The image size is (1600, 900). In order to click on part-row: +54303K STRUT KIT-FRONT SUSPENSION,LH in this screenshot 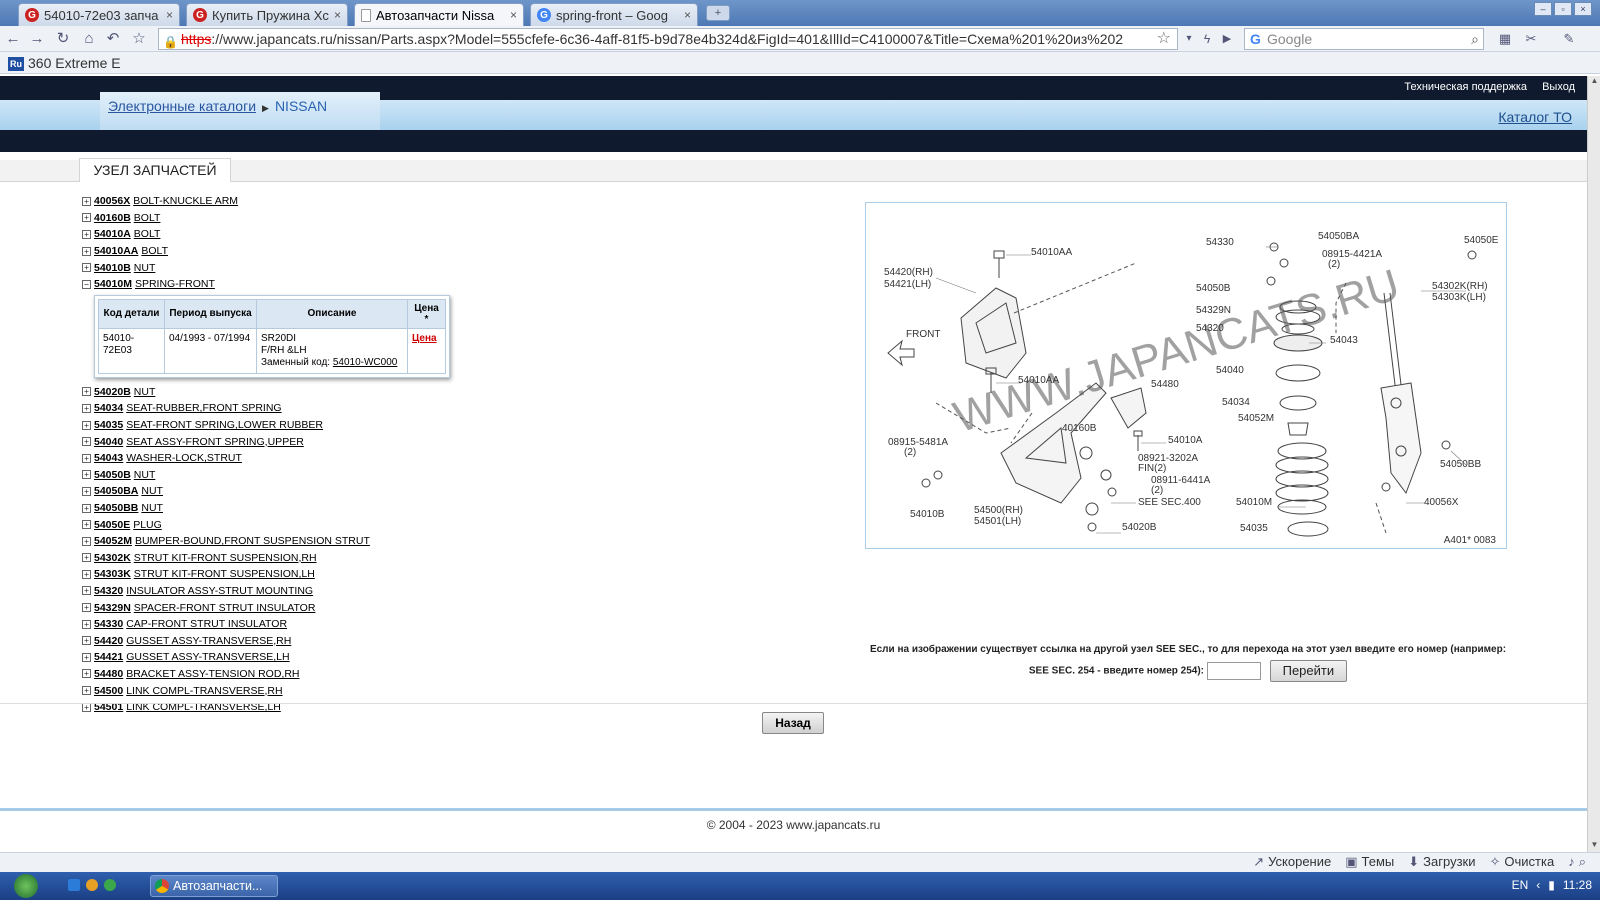, I will do `click(432, 574)`.